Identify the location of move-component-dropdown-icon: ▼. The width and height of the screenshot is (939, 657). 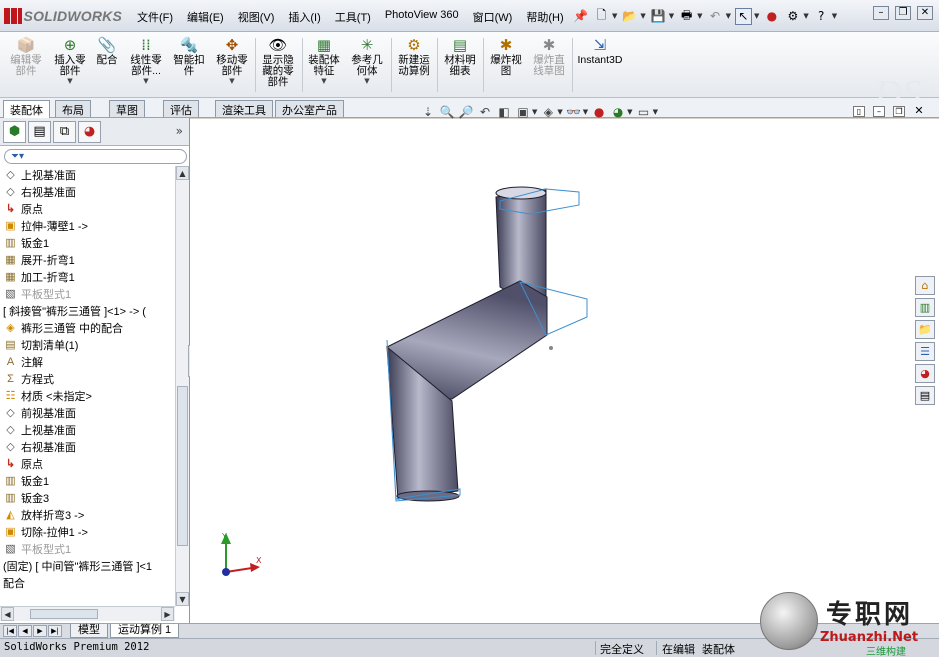
(231, 81).